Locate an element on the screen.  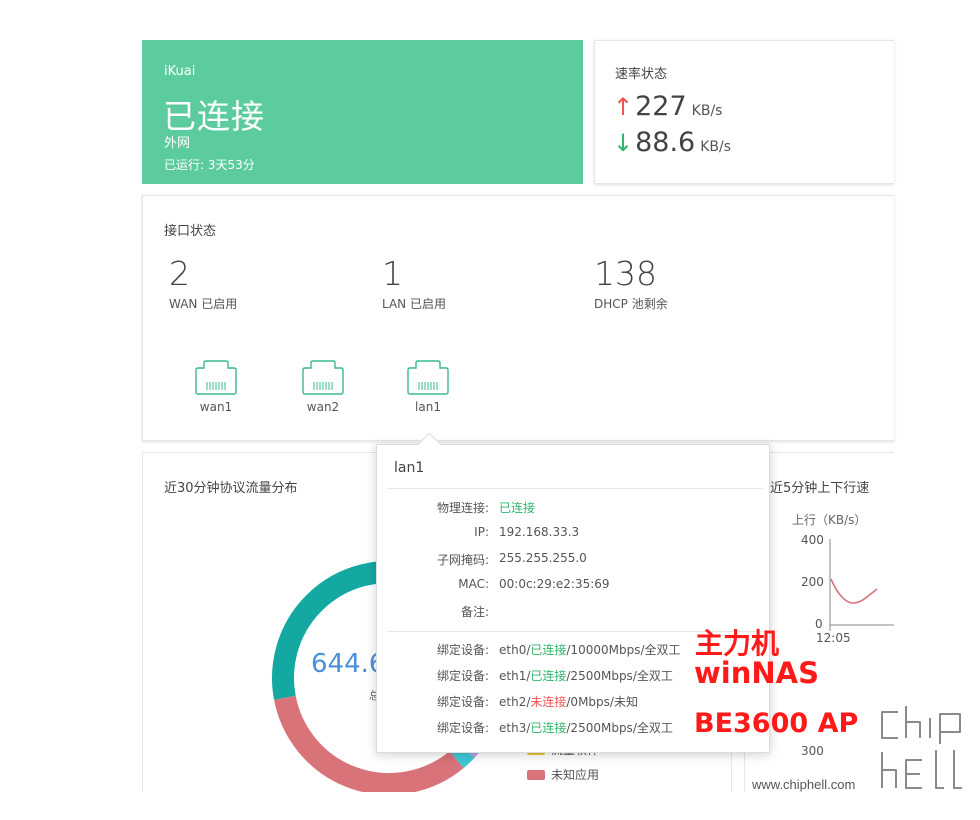
divider is located at coordinates (575, 488).